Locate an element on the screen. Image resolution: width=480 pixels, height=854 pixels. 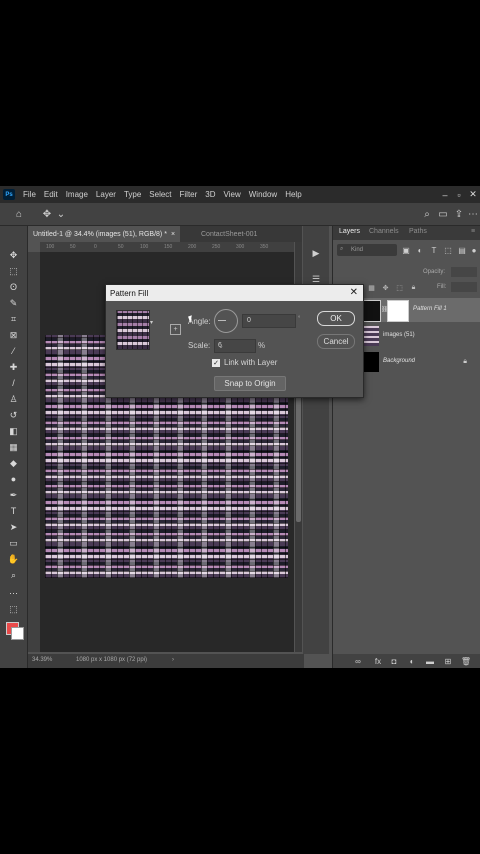
lasso-tool-icon: ʘ is located at coordinates (13, 287).